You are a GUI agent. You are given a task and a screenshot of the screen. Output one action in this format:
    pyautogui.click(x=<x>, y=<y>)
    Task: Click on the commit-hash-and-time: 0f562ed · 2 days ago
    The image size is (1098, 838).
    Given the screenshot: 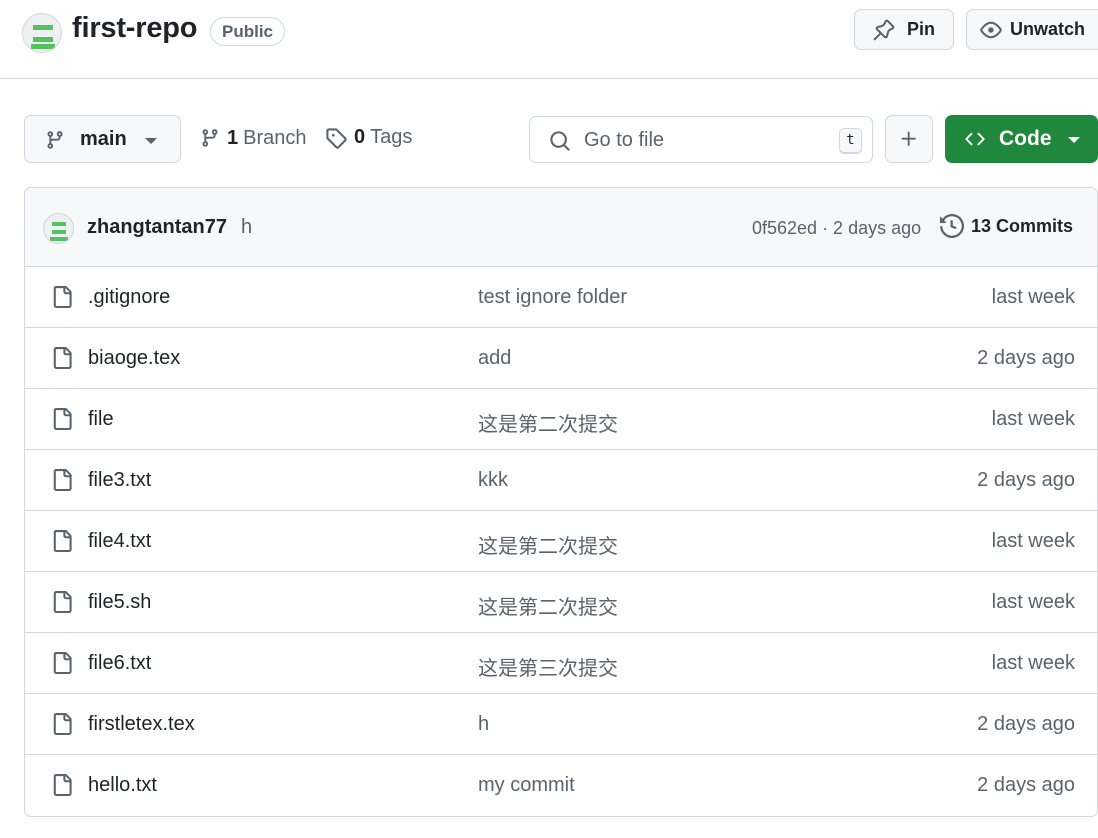 What is the action you would take?
    pyautogui.click(x=836, y=228)
    